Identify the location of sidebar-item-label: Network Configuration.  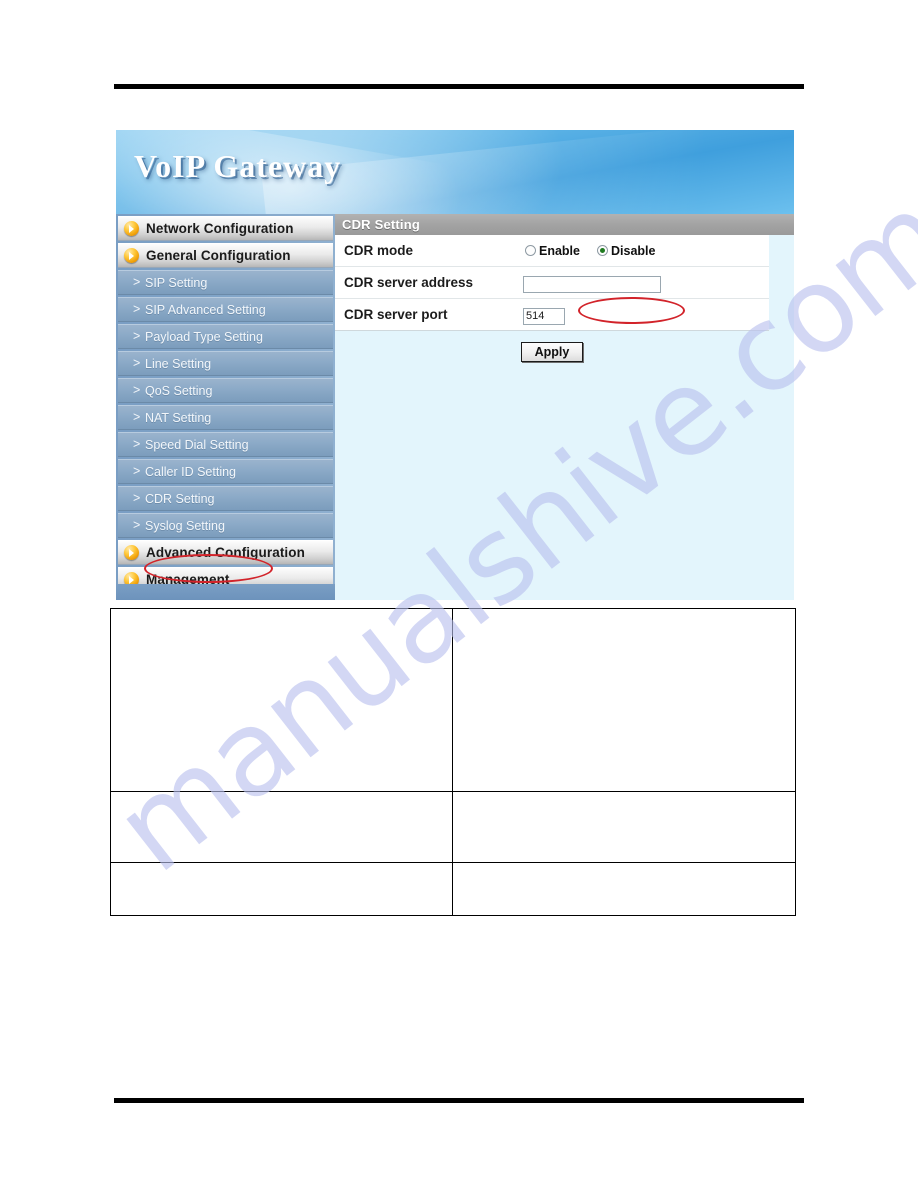
(220, 228).